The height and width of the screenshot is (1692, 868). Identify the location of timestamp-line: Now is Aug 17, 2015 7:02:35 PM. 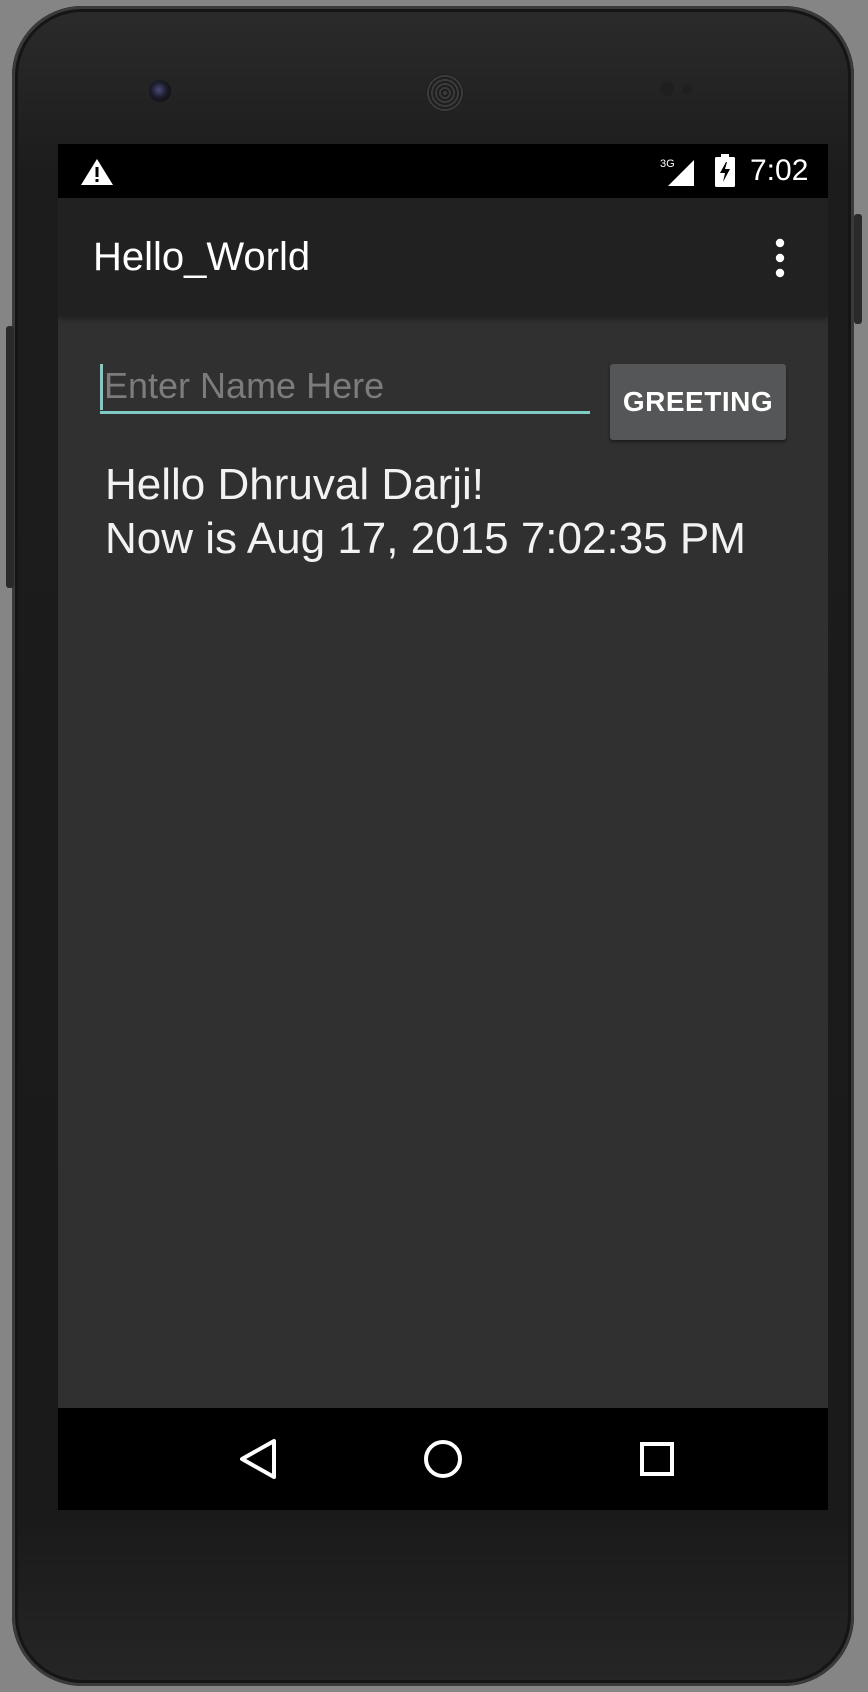
(425, 538).